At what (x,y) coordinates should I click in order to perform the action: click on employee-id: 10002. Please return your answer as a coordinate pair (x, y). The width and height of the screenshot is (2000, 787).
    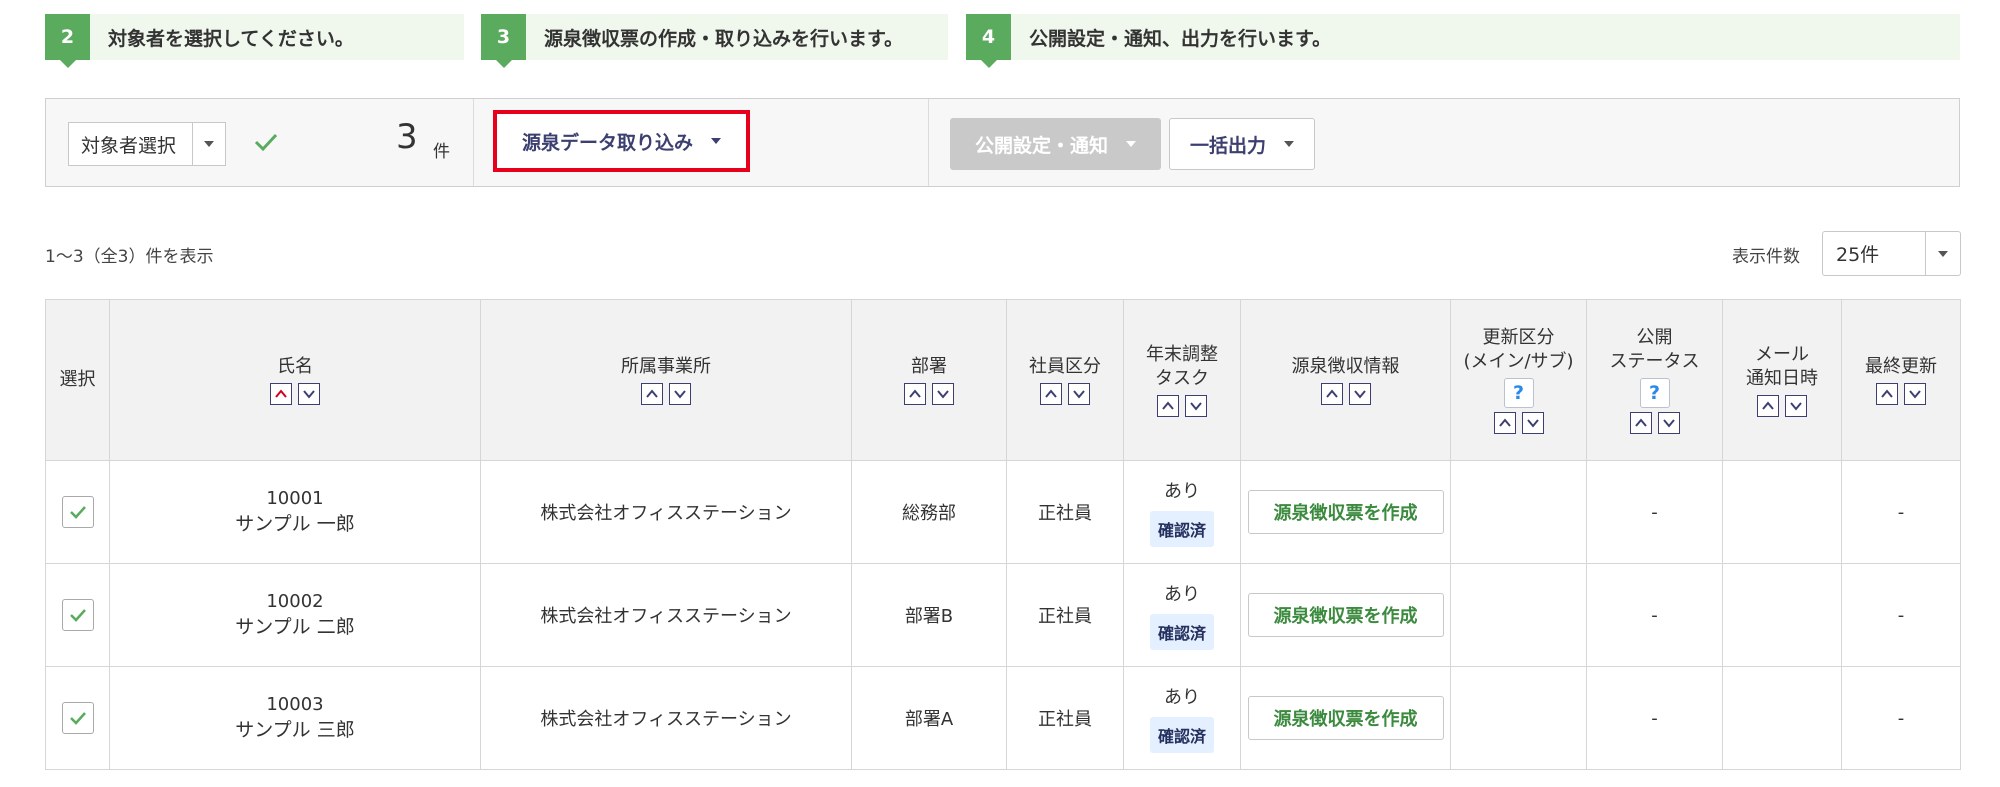
    Looking at the image, I should click on (295, 601).